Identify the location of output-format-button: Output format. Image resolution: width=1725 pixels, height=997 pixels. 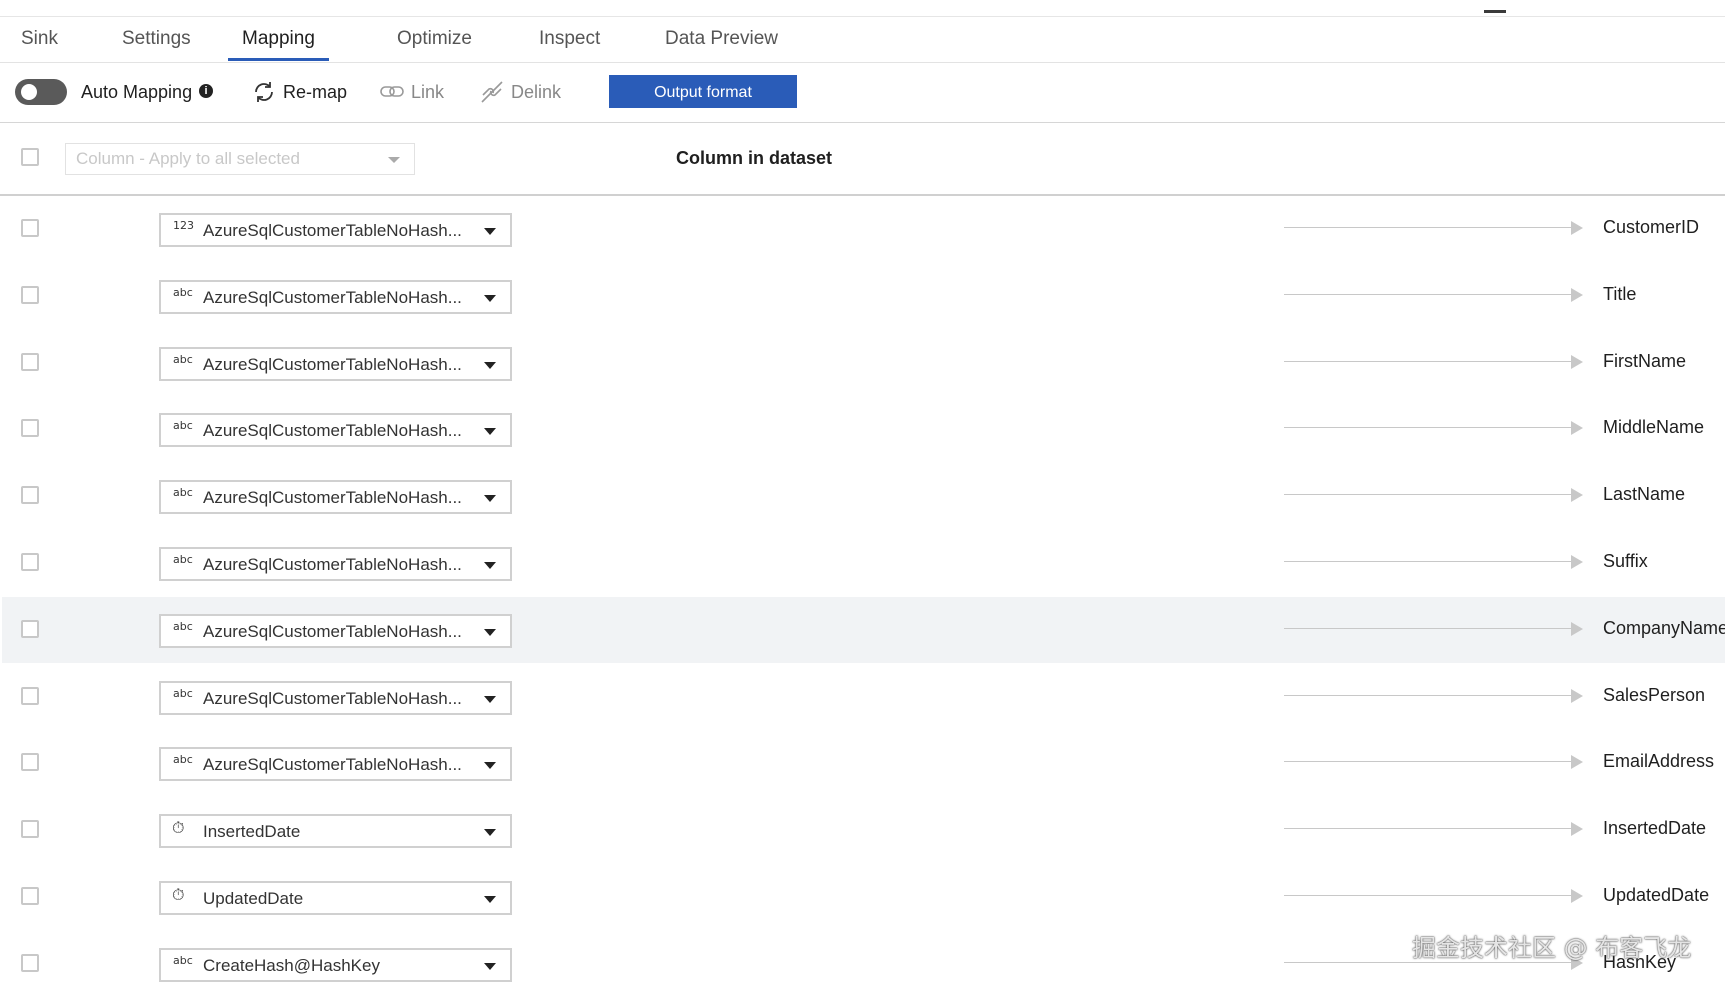
(703, 91).